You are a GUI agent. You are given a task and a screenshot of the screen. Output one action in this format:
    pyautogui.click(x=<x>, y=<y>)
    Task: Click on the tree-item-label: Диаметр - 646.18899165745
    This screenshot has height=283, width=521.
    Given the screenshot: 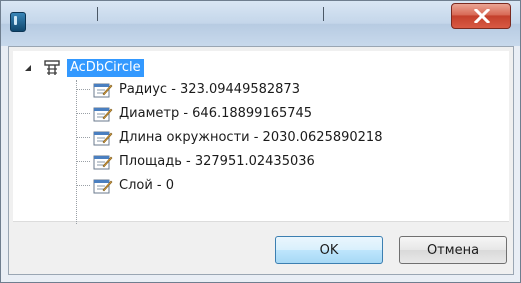 What is the action you would take?
    pyautogui.click(x=216, y=113)
    